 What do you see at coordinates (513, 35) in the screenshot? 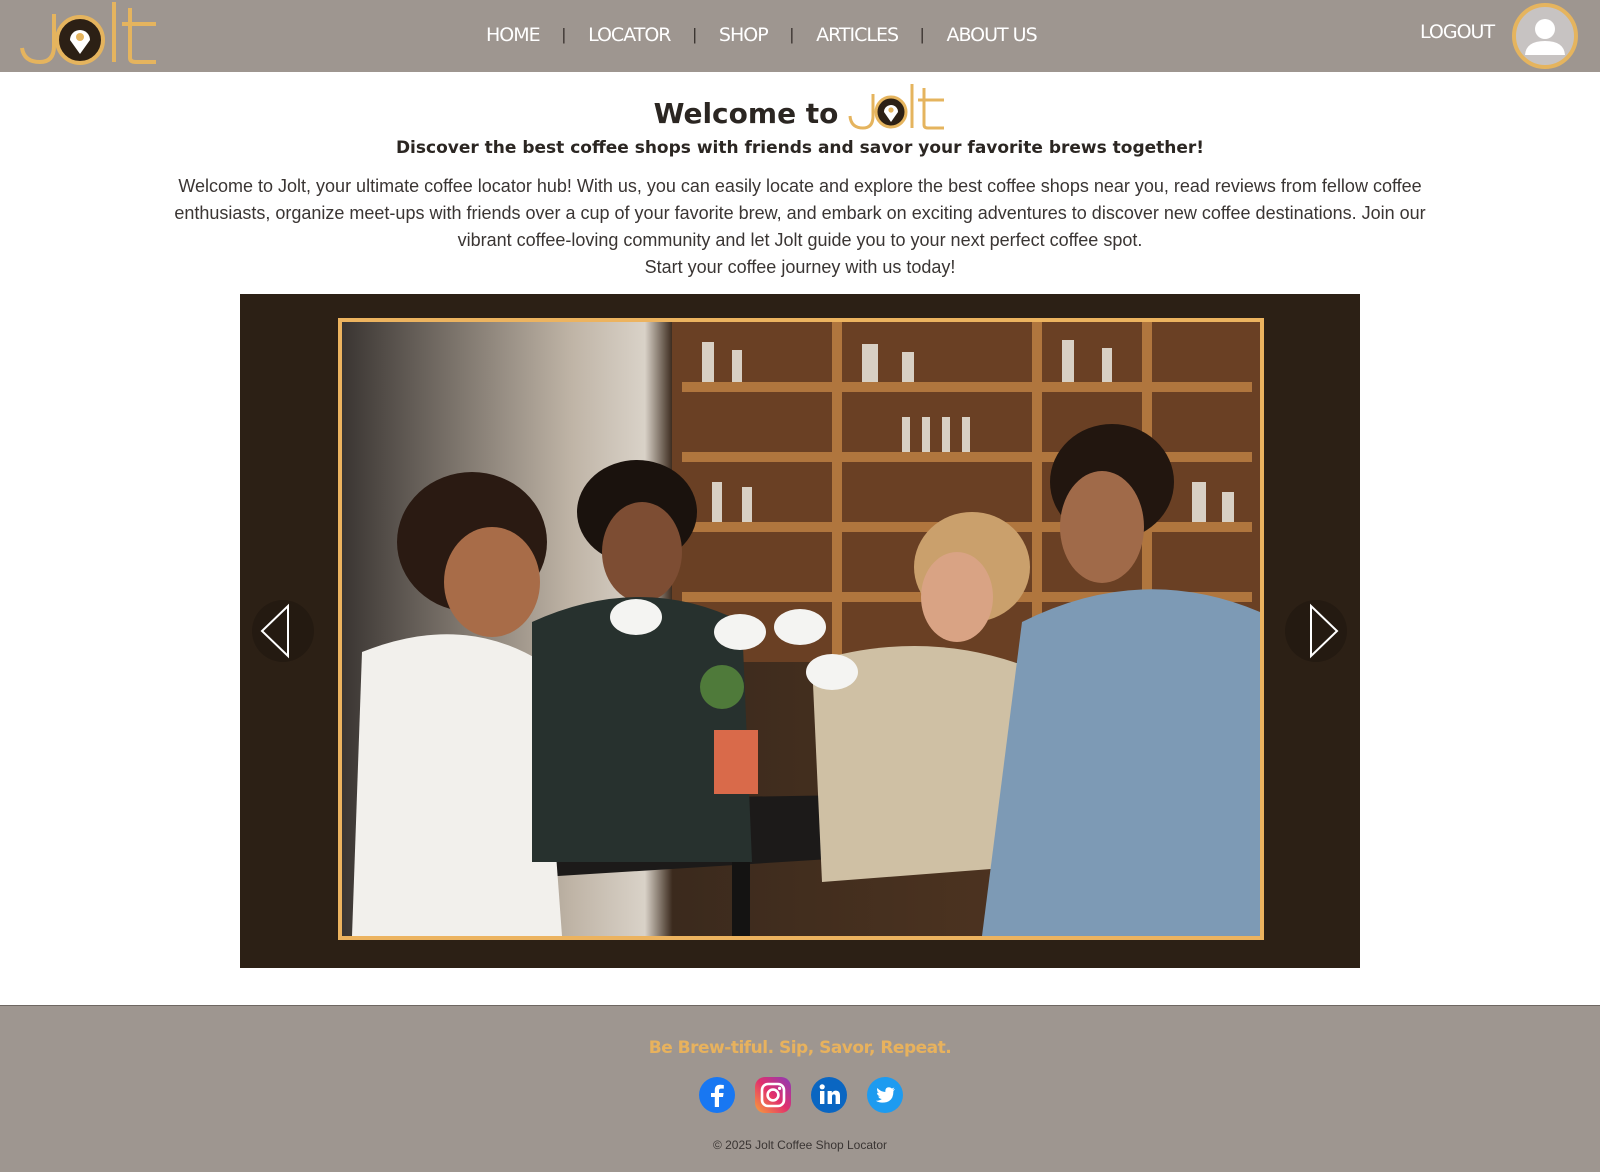
I see `nav-home: HOME` at bounding box center [513, 35].